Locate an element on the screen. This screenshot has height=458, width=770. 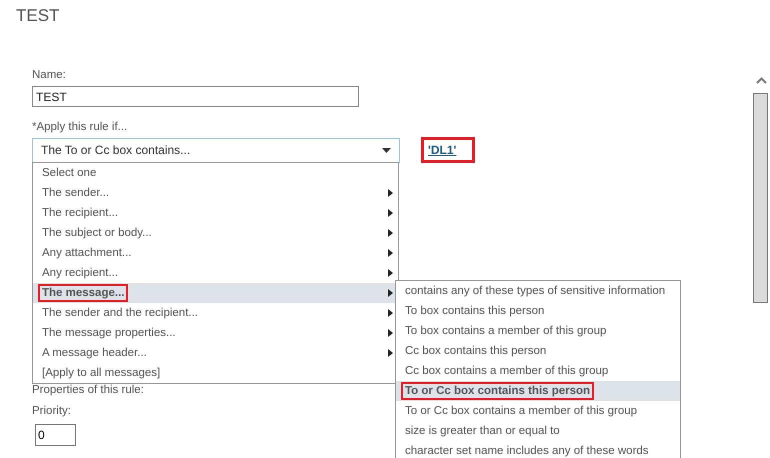
page-title: TEST is located at coordinates (38, 16).